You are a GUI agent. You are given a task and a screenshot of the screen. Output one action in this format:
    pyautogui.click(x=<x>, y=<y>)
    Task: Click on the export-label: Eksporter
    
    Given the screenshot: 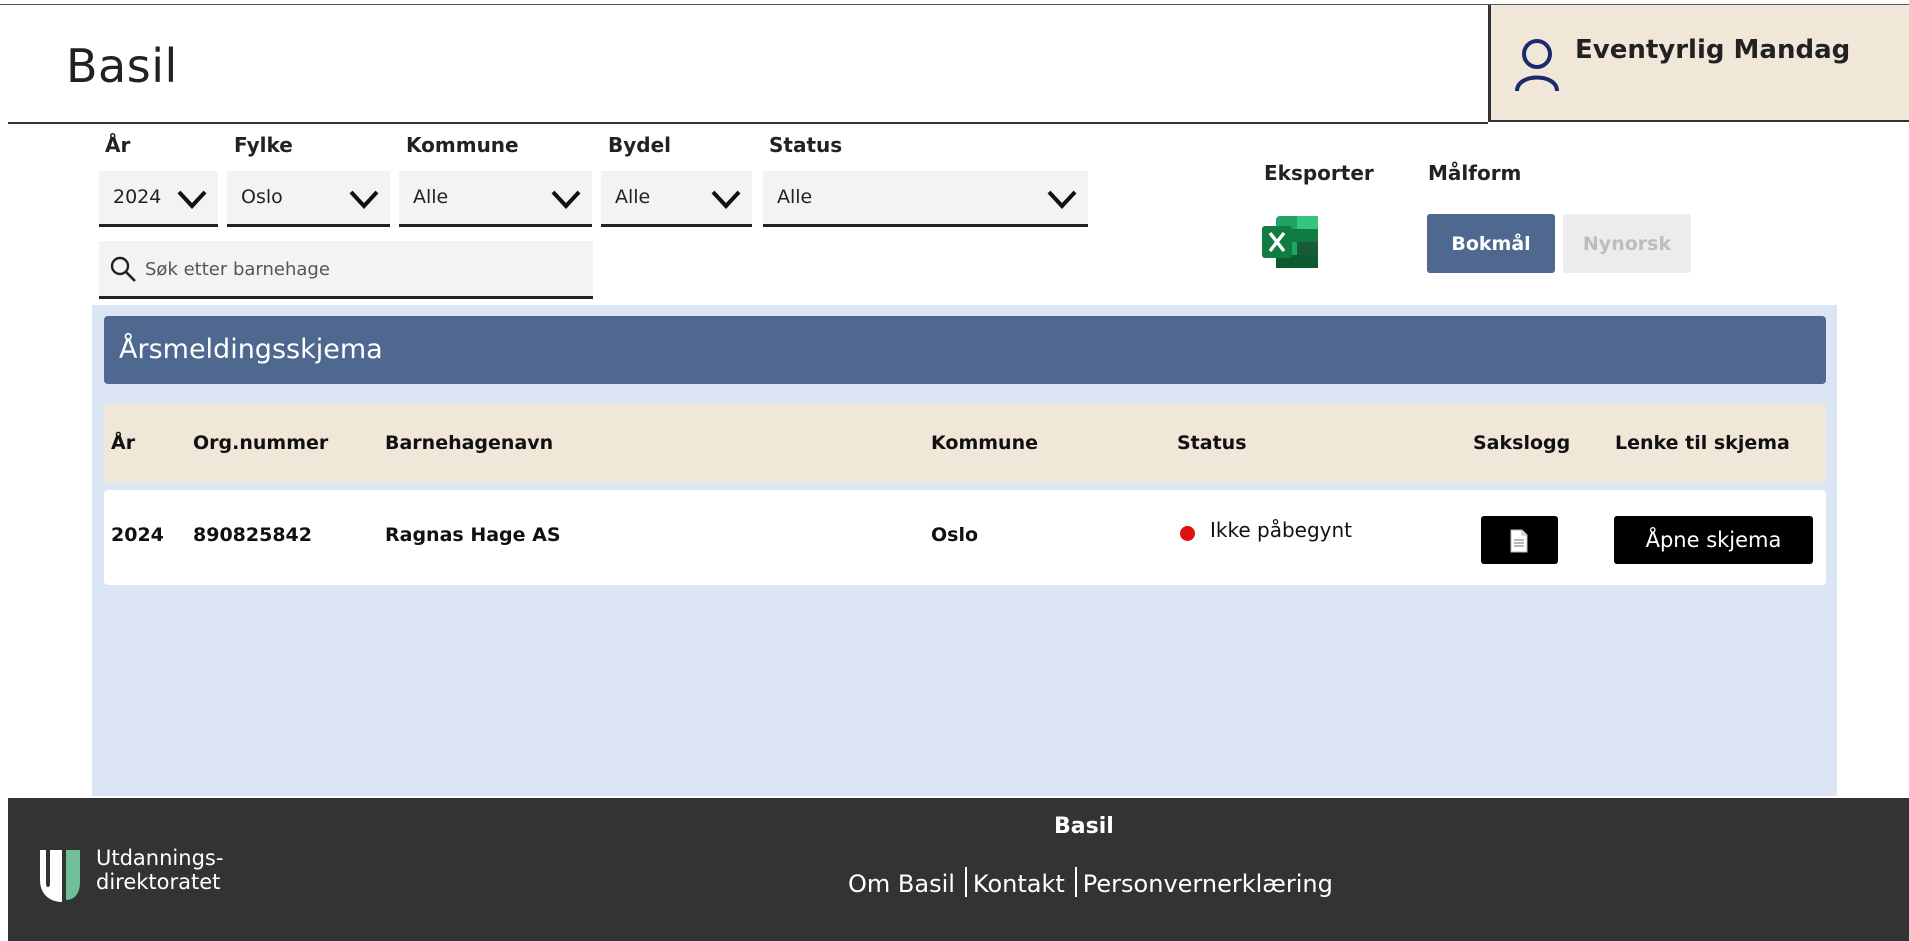 What is the action you would take?
    pyautogui.click(x=1319, y=173)
    